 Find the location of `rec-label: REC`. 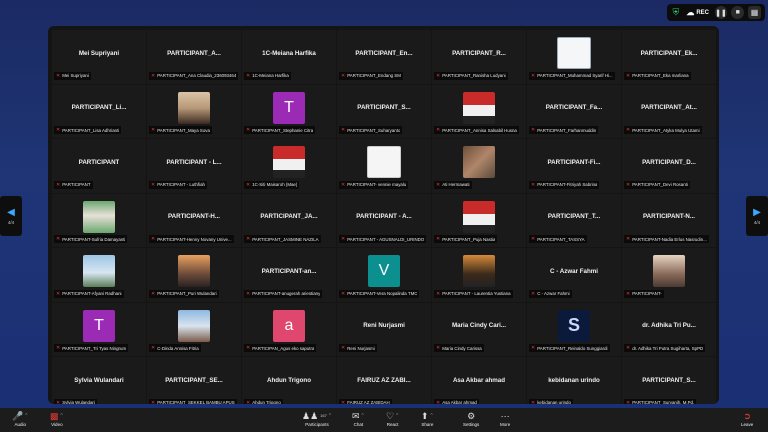

rec-label: REC is located at coordinates (703, 12).